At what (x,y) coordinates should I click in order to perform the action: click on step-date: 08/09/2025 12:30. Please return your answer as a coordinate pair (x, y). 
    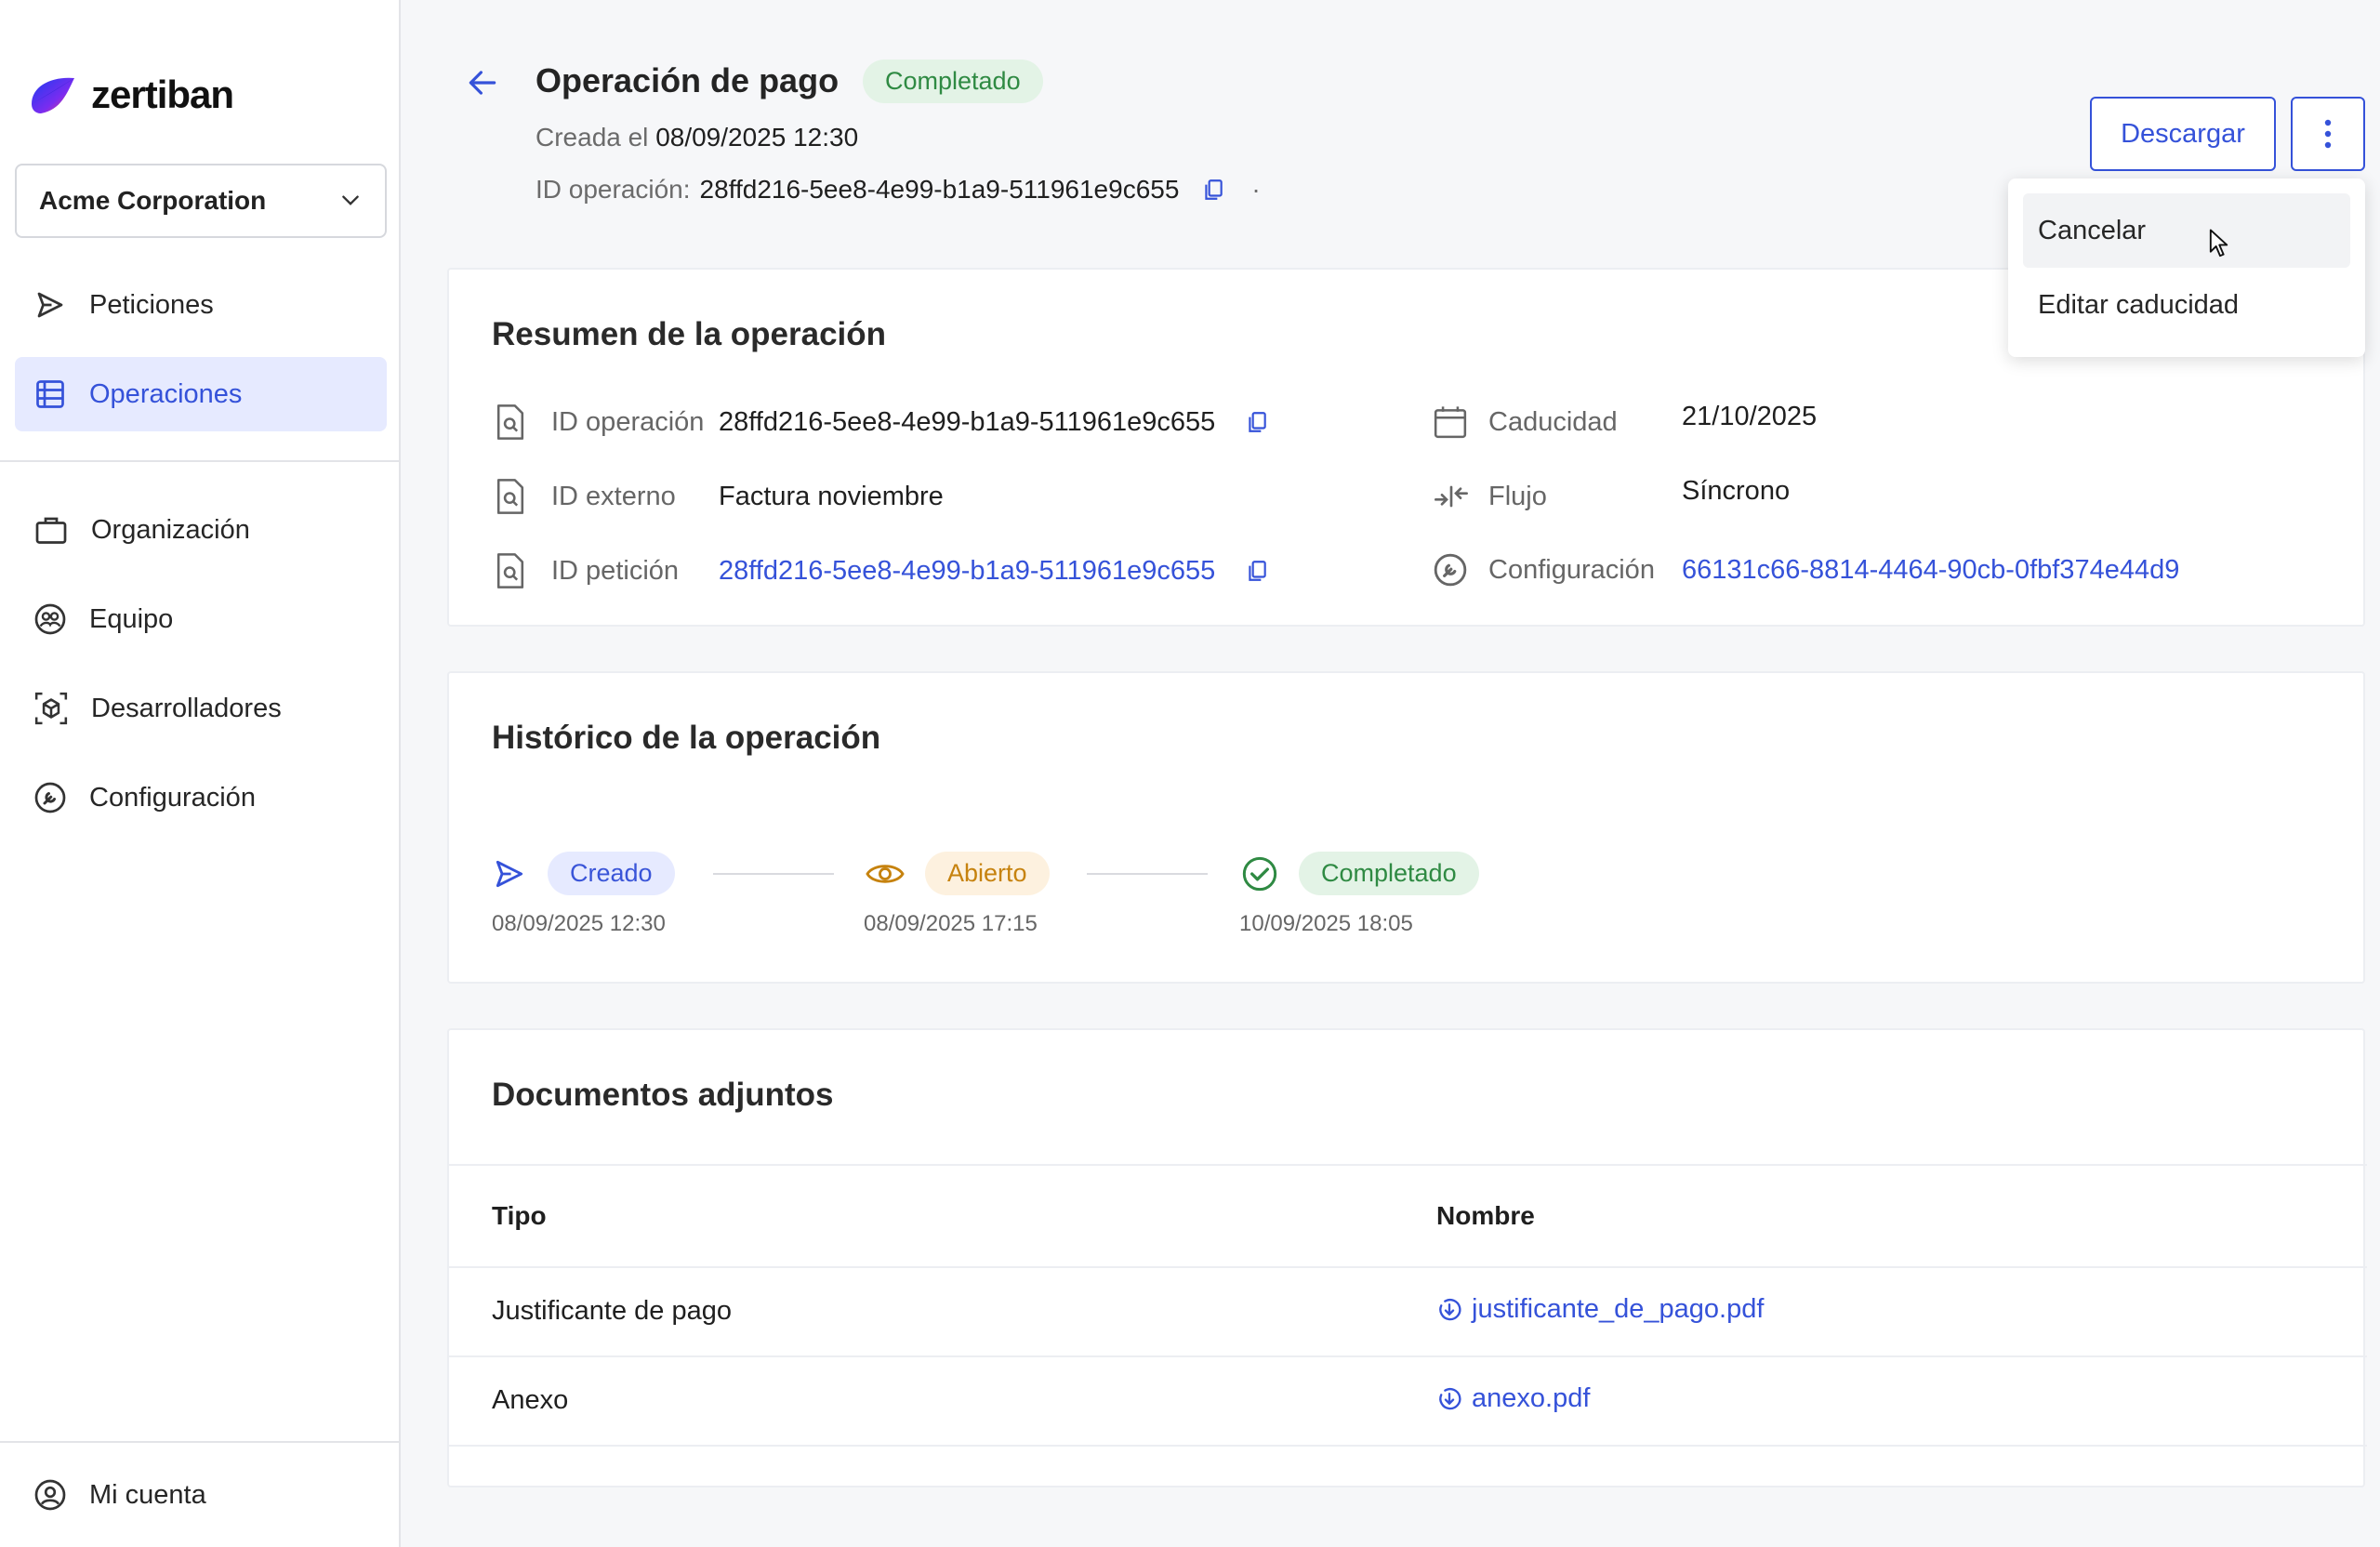
    Looking at the image, I should click on (579, 923).